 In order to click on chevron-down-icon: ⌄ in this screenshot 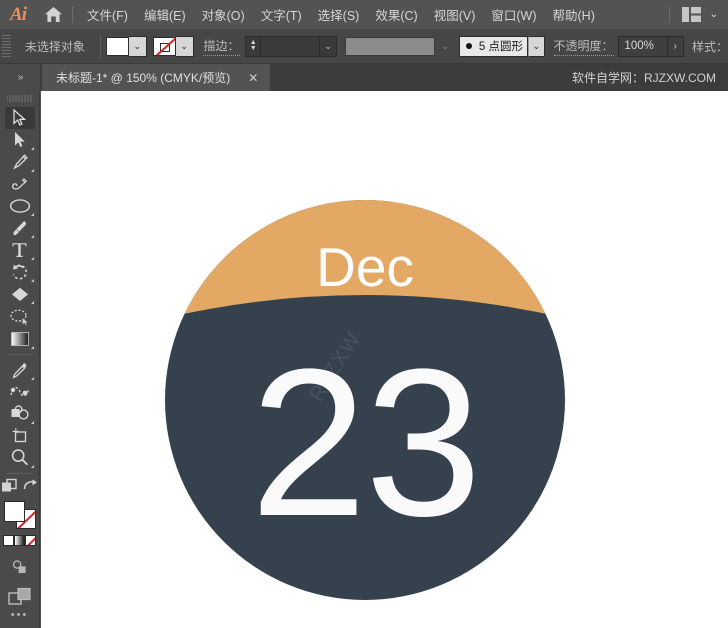, I will do `click(714, 14)`.